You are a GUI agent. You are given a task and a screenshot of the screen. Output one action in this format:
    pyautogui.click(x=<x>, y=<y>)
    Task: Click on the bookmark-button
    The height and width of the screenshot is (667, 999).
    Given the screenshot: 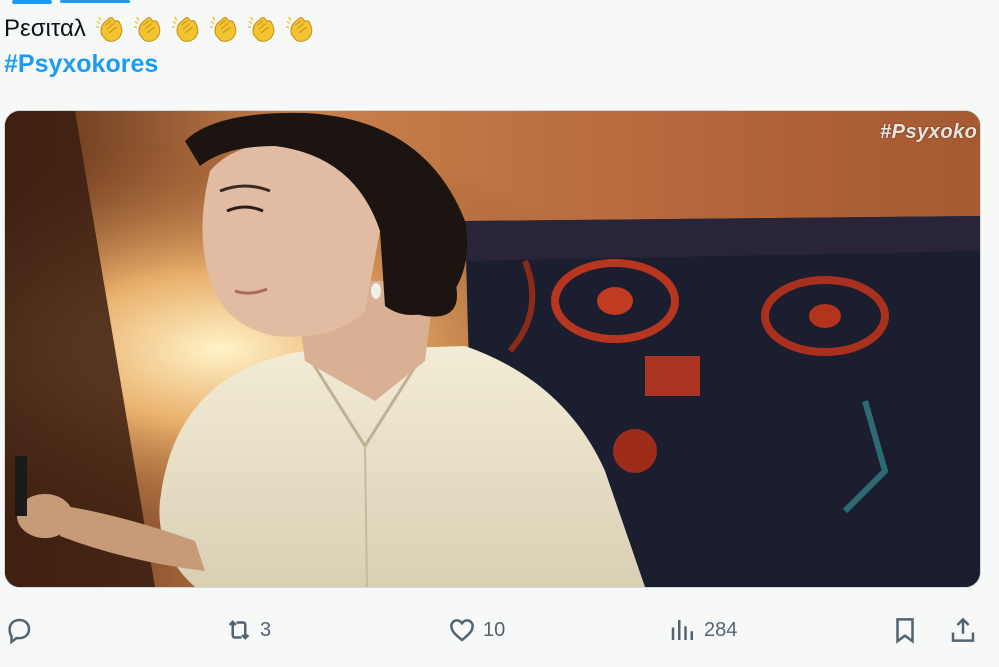 What is the action you would take?
    pyautogui.click(x=905, y=630)
    